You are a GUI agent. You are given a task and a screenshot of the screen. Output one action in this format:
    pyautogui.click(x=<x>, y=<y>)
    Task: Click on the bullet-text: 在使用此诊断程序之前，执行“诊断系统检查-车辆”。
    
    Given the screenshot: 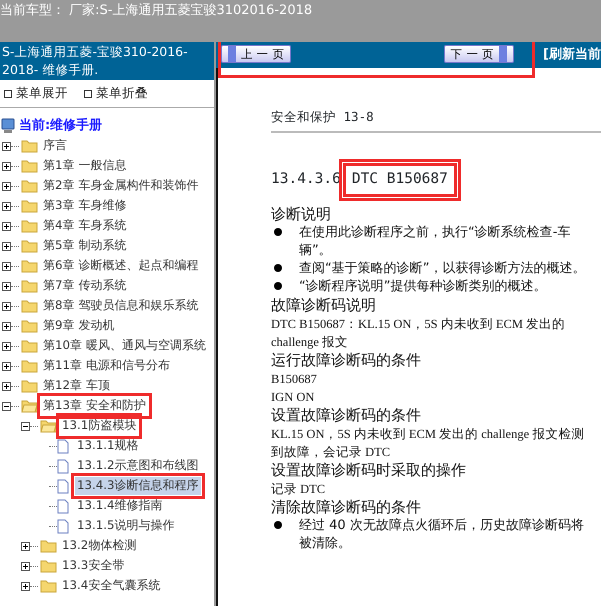 What is the action you would take?
    pyautogui.click(x=435, y=242)
    